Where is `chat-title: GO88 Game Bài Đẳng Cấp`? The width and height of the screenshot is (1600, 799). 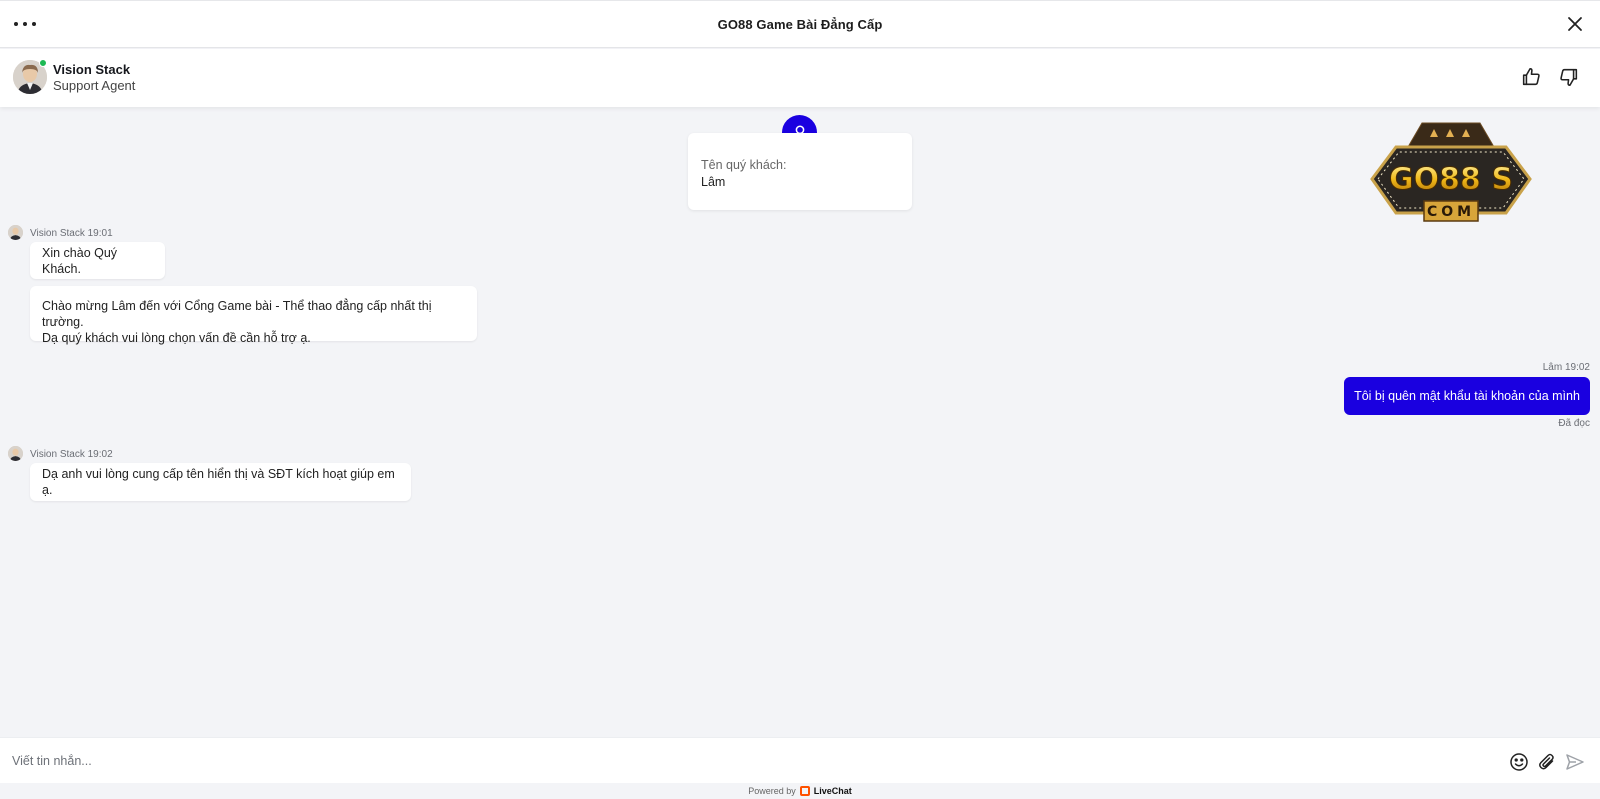 chat-title: GO88 Game Bài Đẳng Cấp is located at coordinates (800, 24).